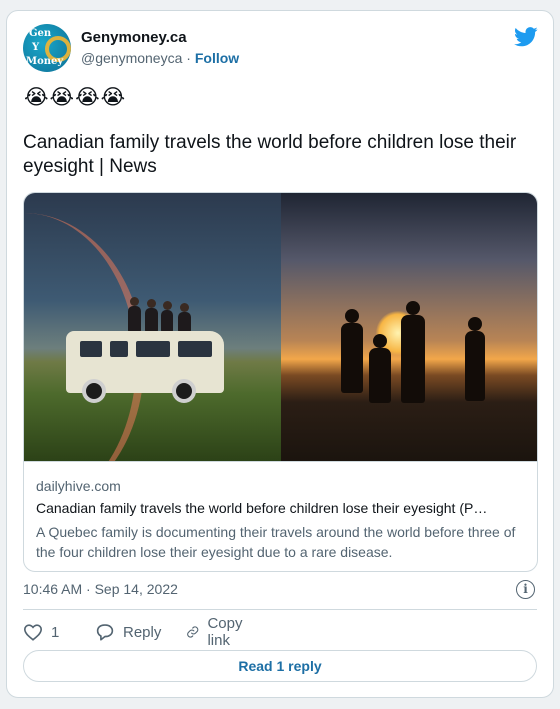 Image resolution: width=560 pixels, height=709 pixels. Describe the element at coordinates (47, 48) in the screenshot. I see `avatar: Gen Y Money` at that location.